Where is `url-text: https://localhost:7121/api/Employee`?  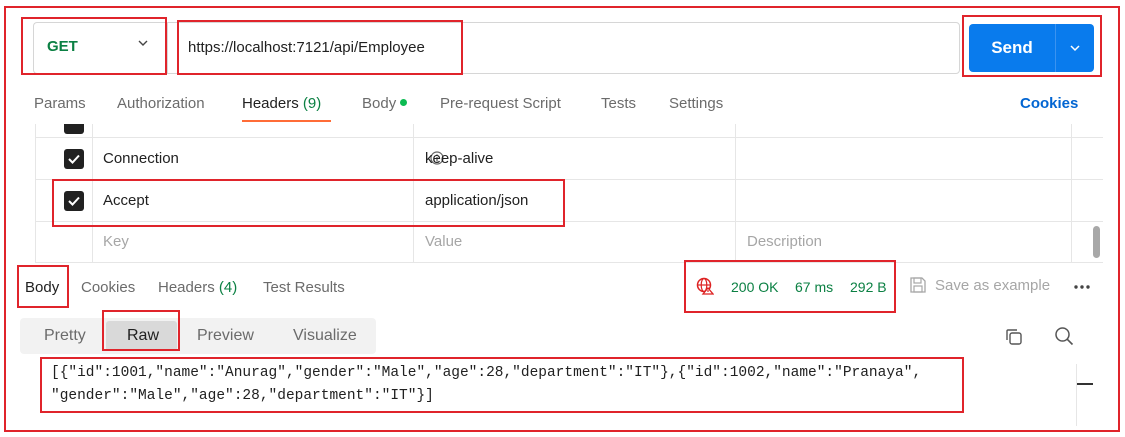
url-text: https://localhost:7121/api/Employee is located at coordinates (306, 47).